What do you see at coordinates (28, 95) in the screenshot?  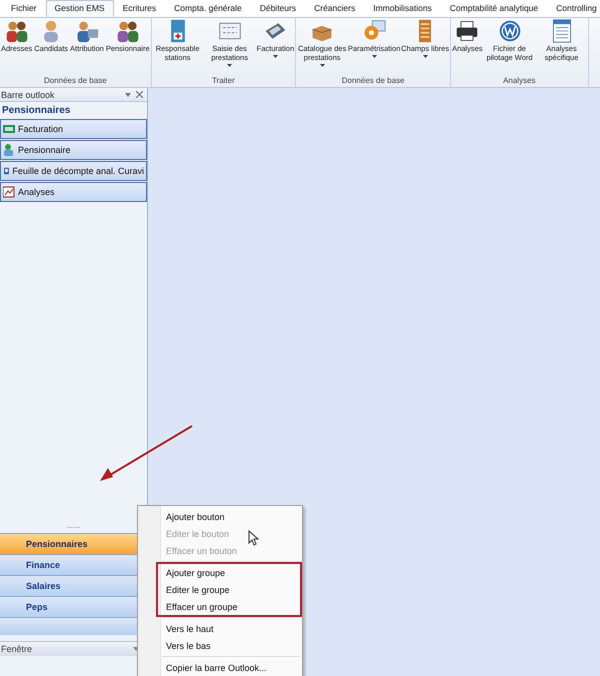 I see `pane-title: Barre outlook` at bounding box center [28, 95].